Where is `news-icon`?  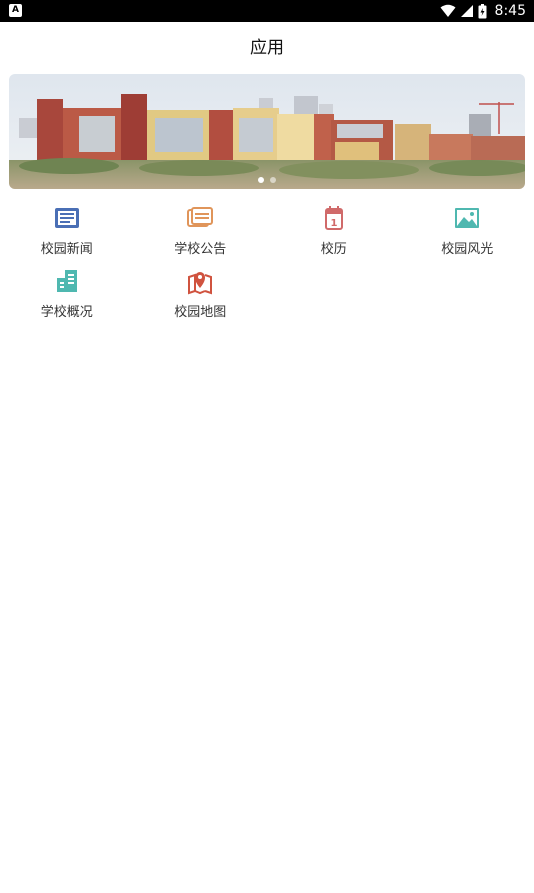 news-icon is located at coordinates (66, 218).